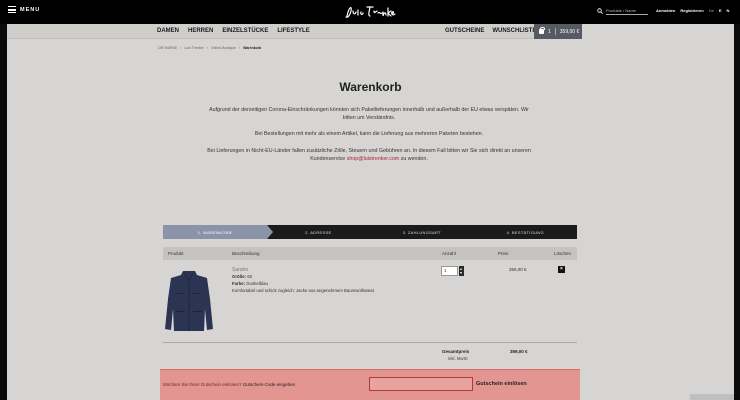 The height and width of the screenshot is (400, 740). Describe the element at coordinates (503, 253) in the screenshot. I see `header-price: Preis` at that location.